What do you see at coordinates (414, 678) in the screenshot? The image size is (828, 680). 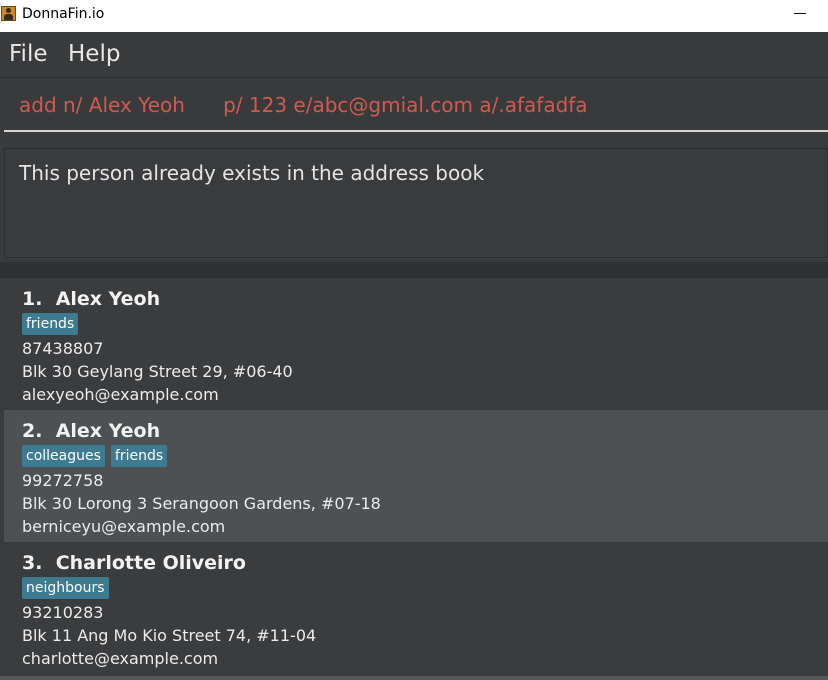 I see `next-card-edge` at bounding box center [414, 678].